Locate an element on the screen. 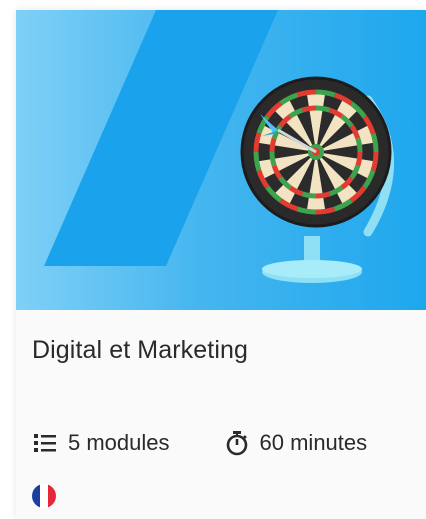 This screenshot has height=519, width=426. course-meta: 5 modules 60 minutes is located at coordinates (199, 443).